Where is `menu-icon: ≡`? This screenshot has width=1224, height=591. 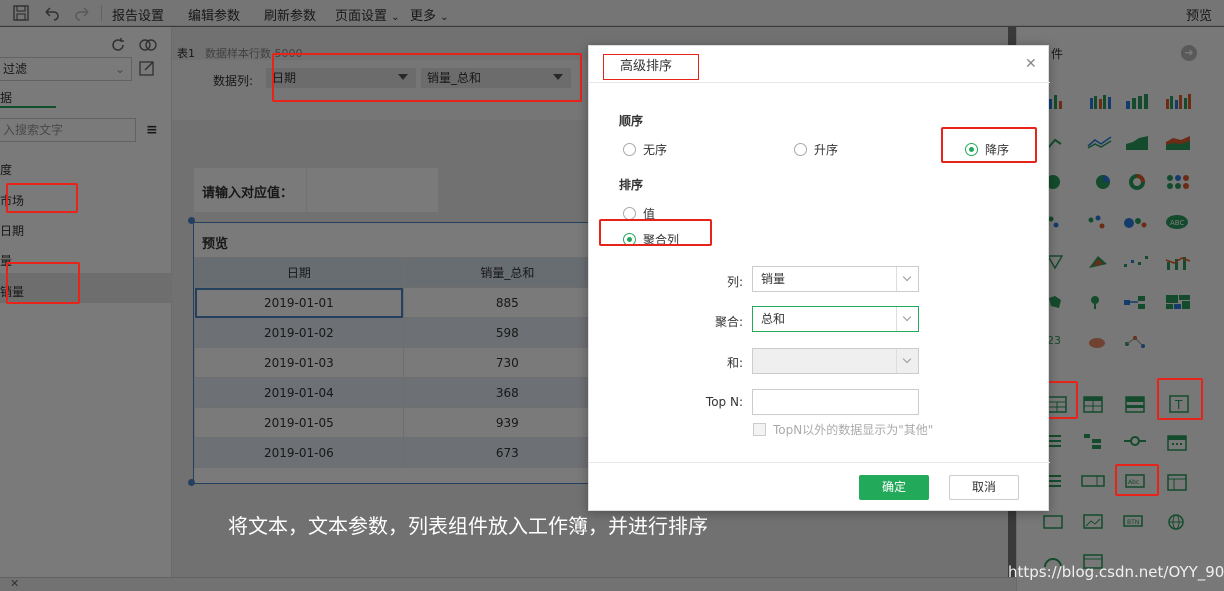
menu-icon: ≡ is located at coordinates (152, 130).